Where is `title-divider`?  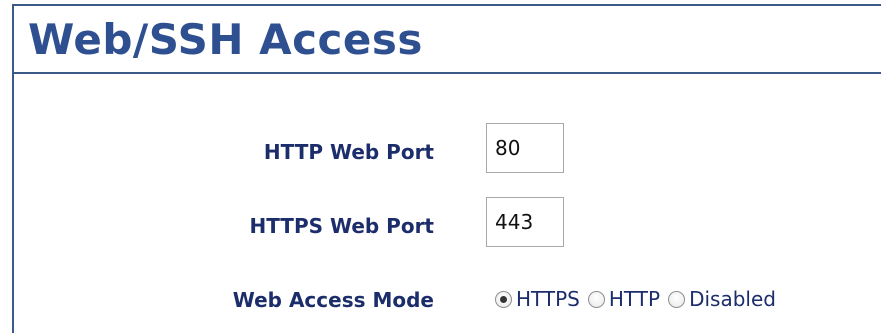 title-divider is located at coordinates (447, 73).